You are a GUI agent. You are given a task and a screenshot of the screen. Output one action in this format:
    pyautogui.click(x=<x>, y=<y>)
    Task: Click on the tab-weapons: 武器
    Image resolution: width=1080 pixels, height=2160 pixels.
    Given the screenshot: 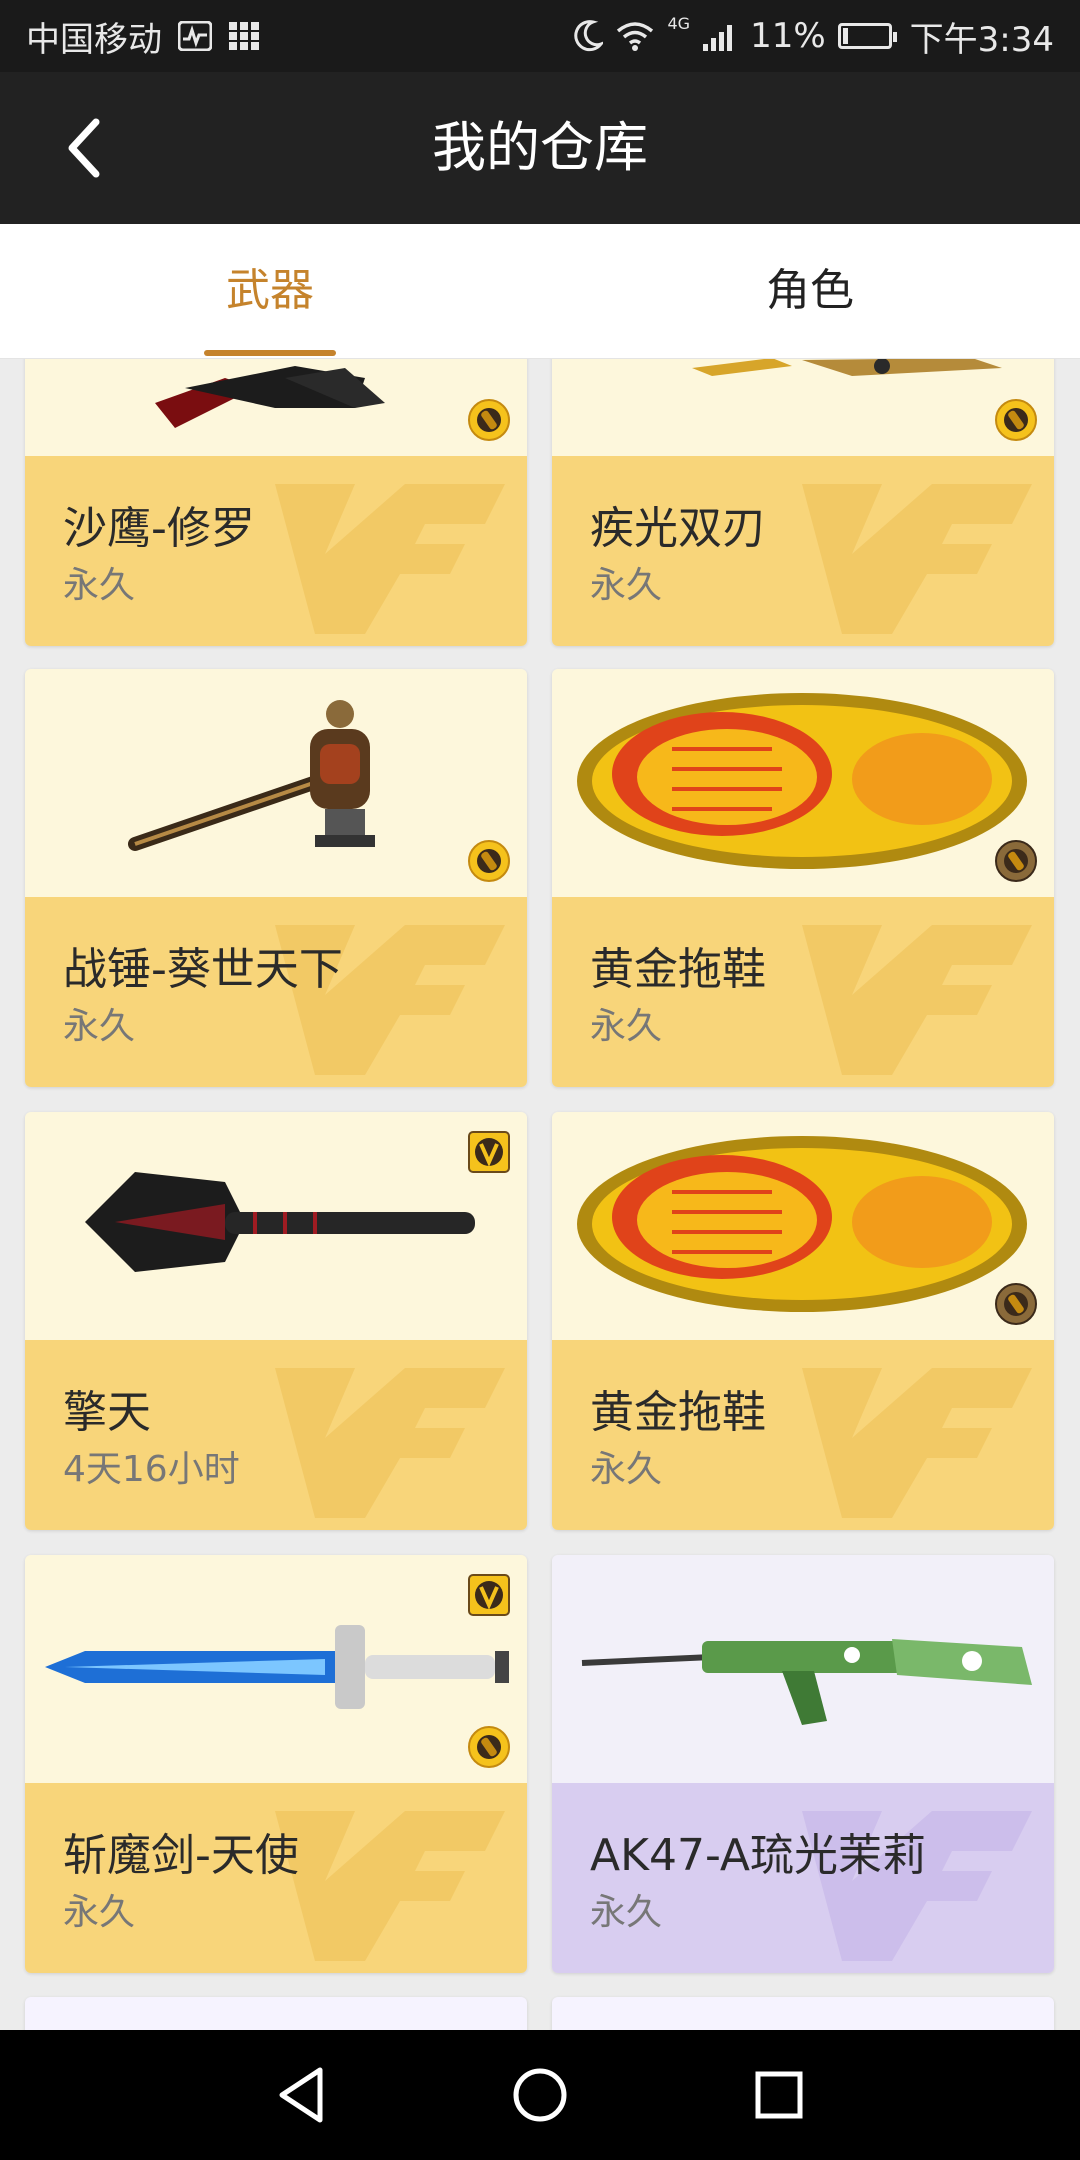 What is the action you would take?
    pyautogui.click(x=270, y=291)
    